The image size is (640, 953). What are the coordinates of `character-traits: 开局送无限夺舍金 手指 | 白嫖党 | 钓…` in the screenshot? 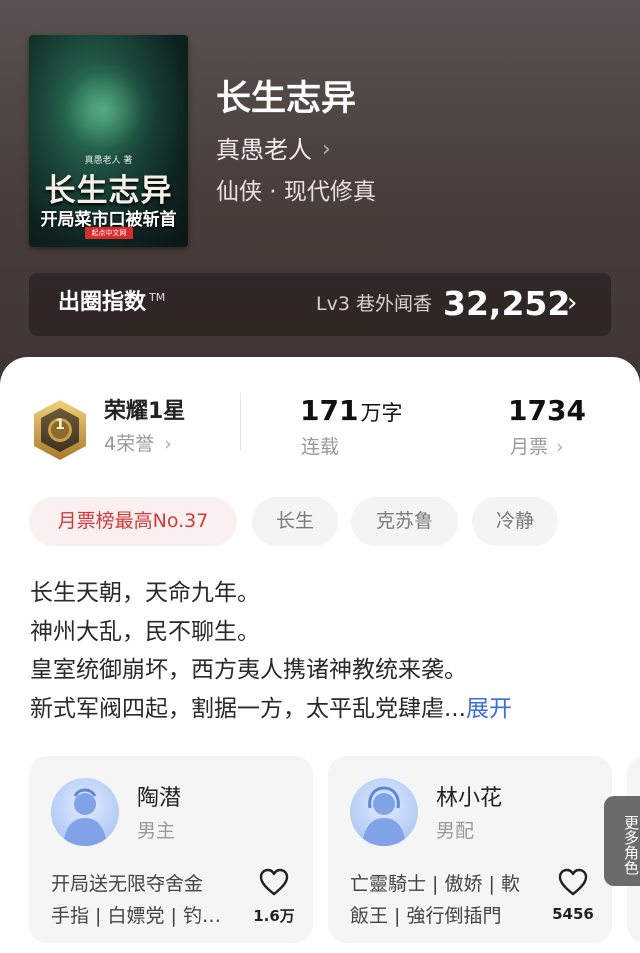 It's located at (136, 900).